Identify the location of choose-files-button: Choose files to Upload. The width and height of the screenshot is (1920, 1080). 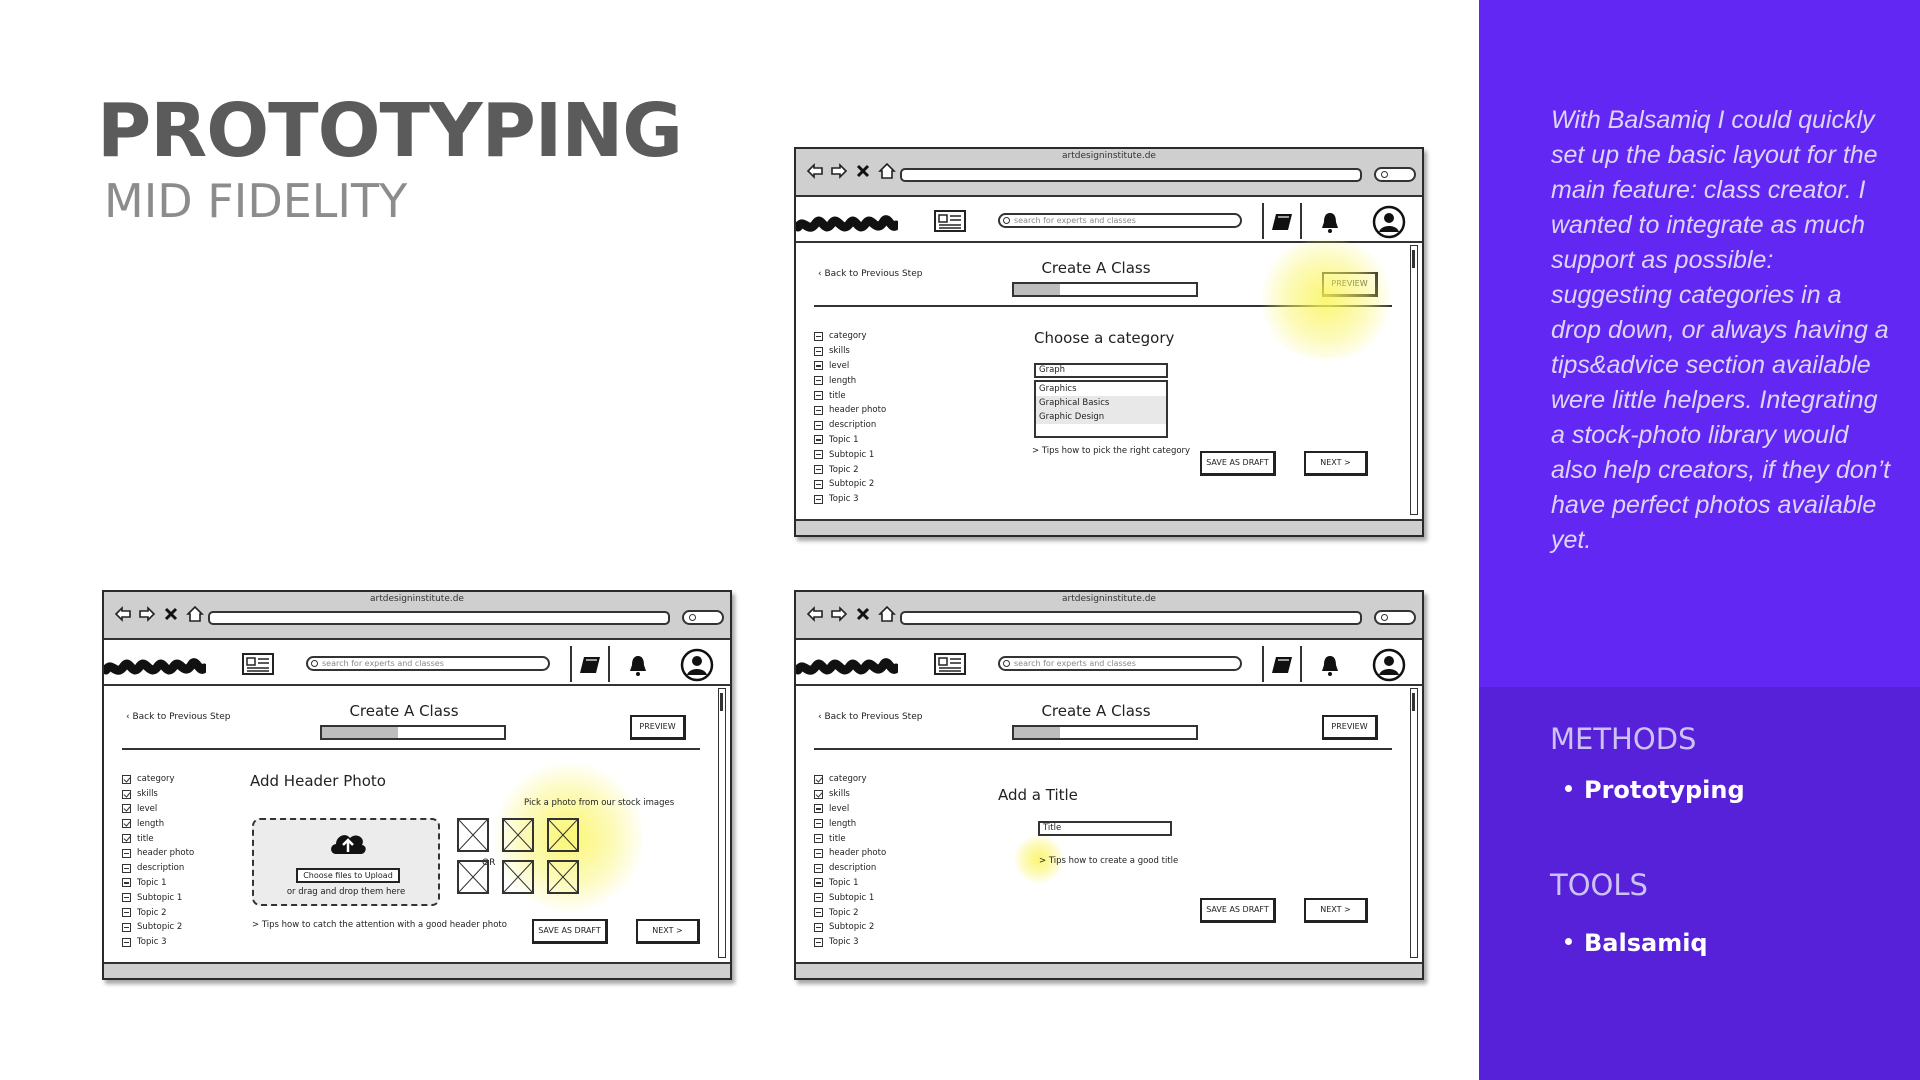
(348, 875).